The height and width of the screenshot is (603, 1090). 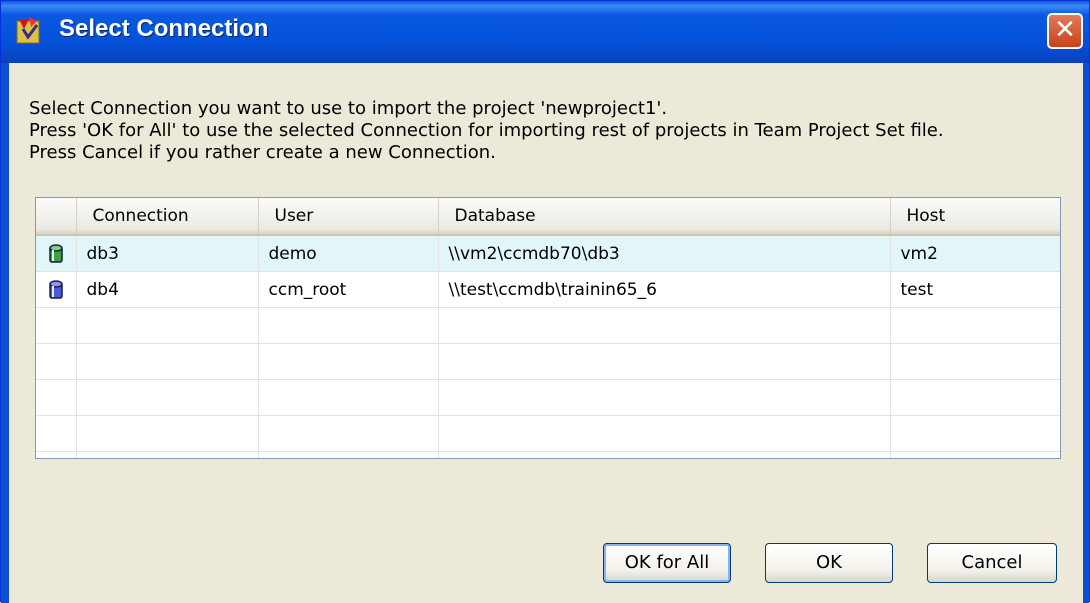 What do you see at coordinates (28, 30) in the screenshot?
I see `app-logo-icon` at bounding box center [28, 30].